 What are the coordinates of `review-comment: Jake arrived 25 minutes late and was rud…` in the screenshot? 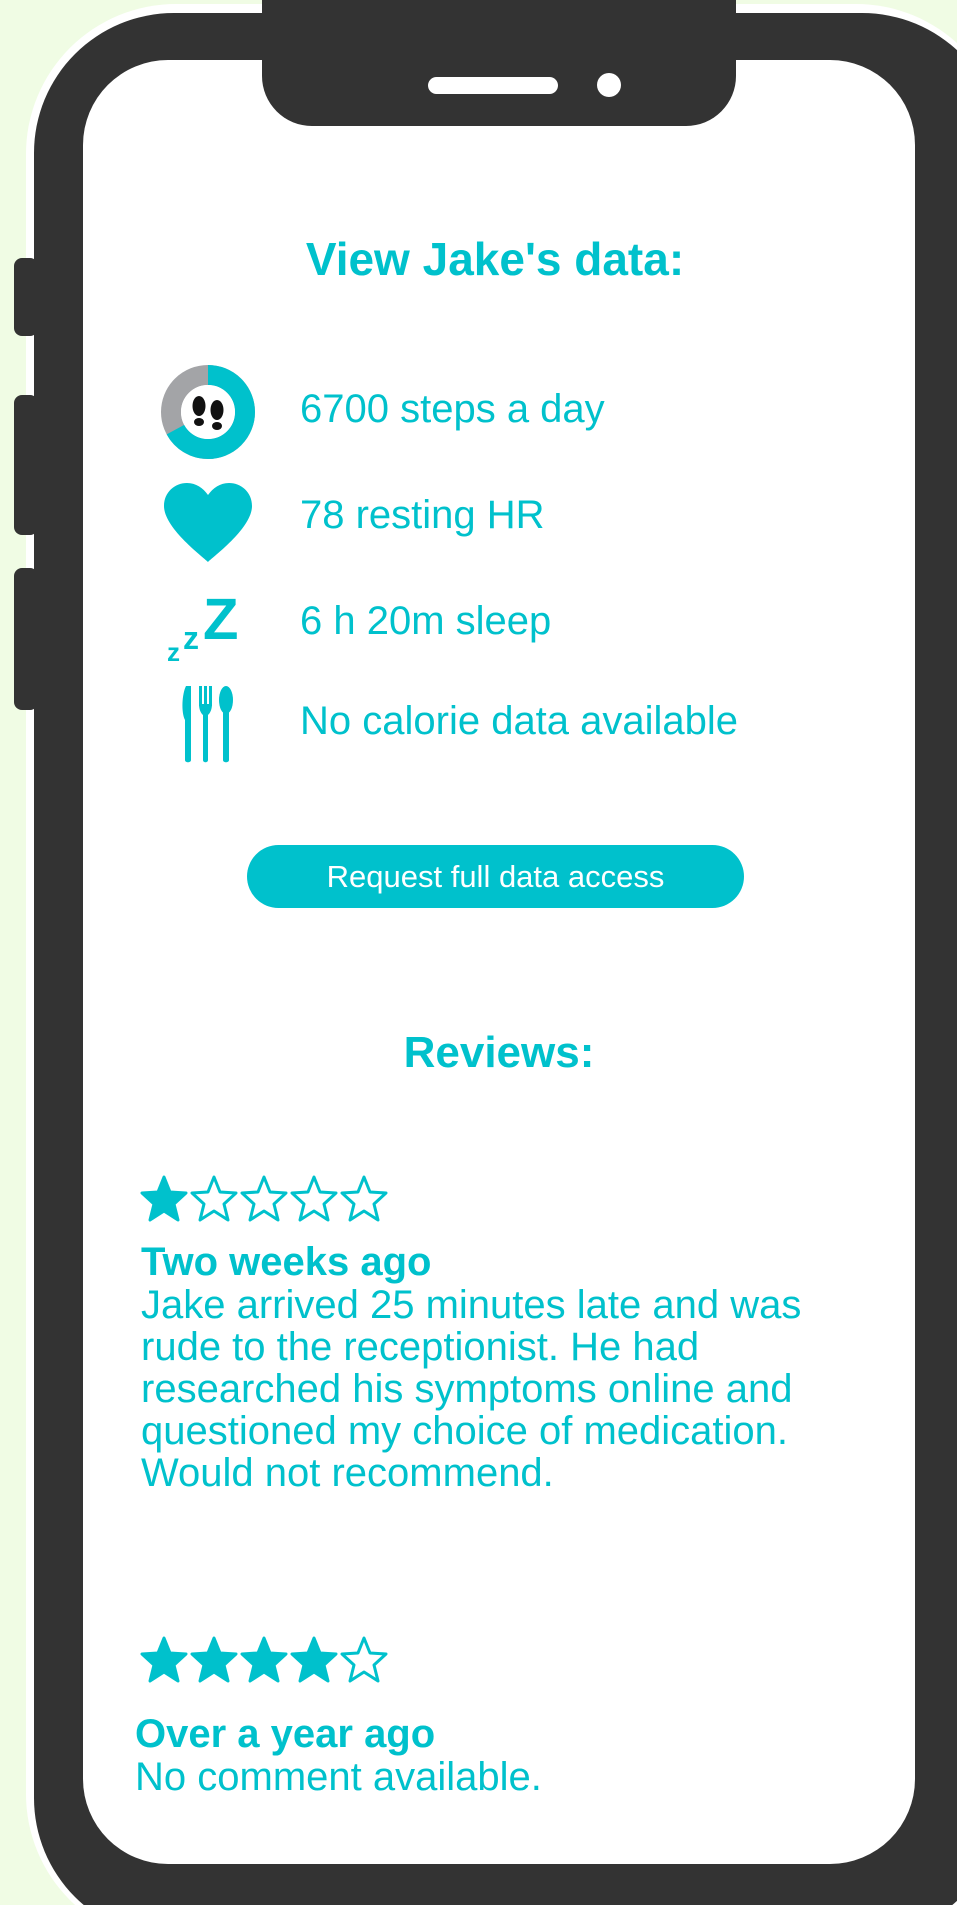 It's located at (471, 1389).